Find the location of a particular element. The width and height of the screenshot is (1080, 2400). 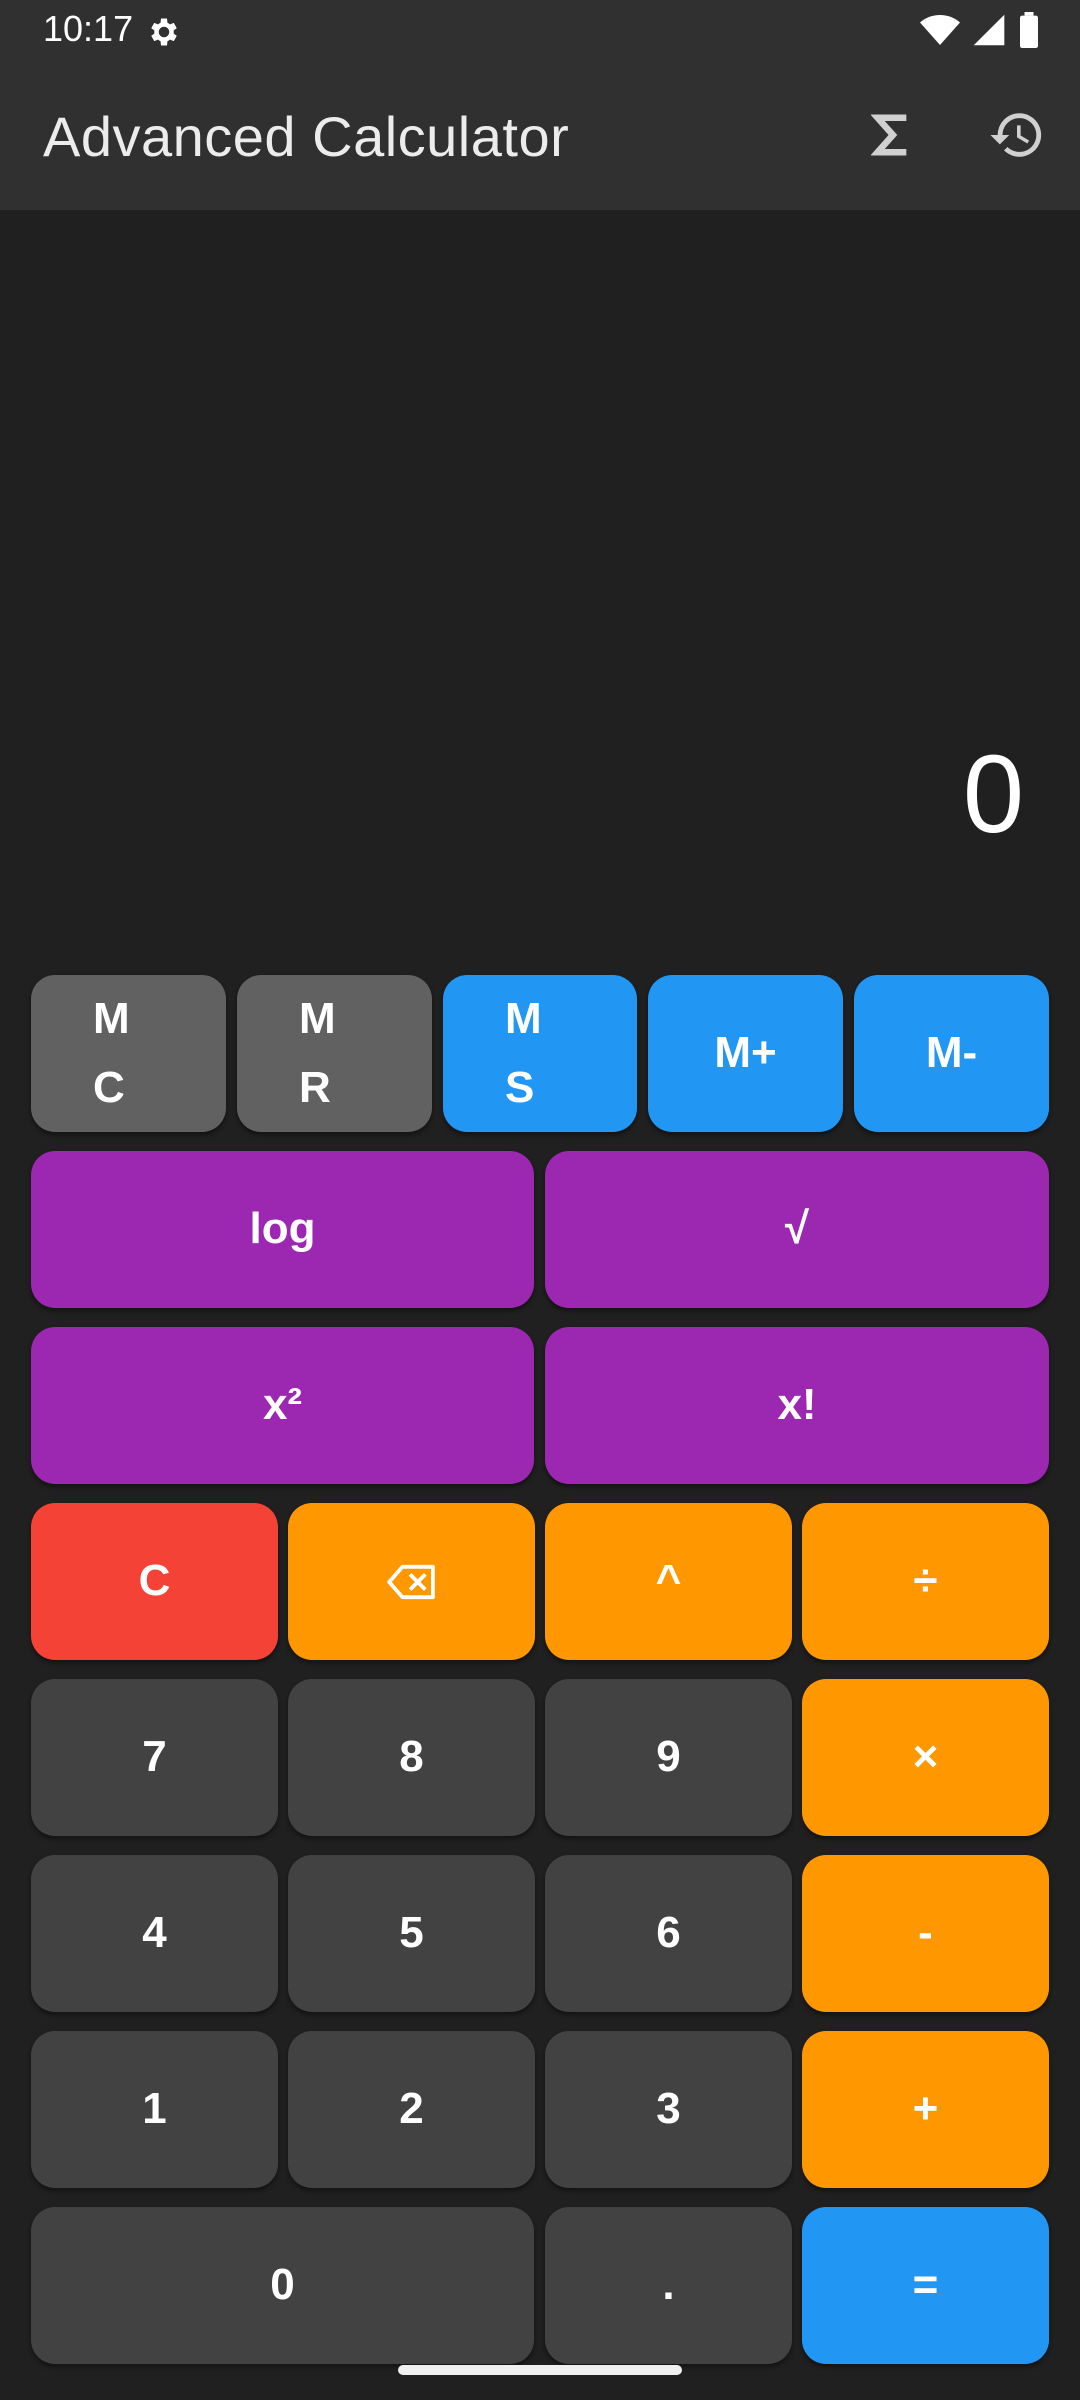

log-button: log is located at coordinates (282, 1229).